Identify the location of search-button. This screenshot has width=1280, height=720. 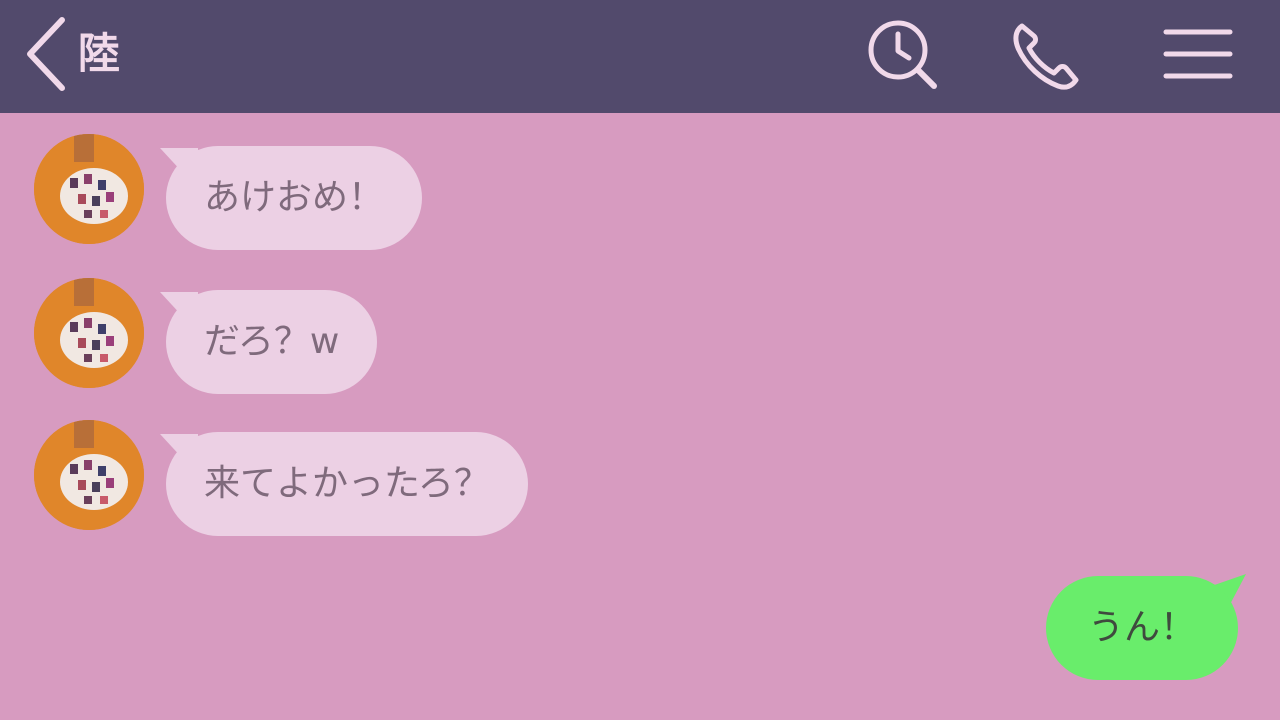
(902, 56).